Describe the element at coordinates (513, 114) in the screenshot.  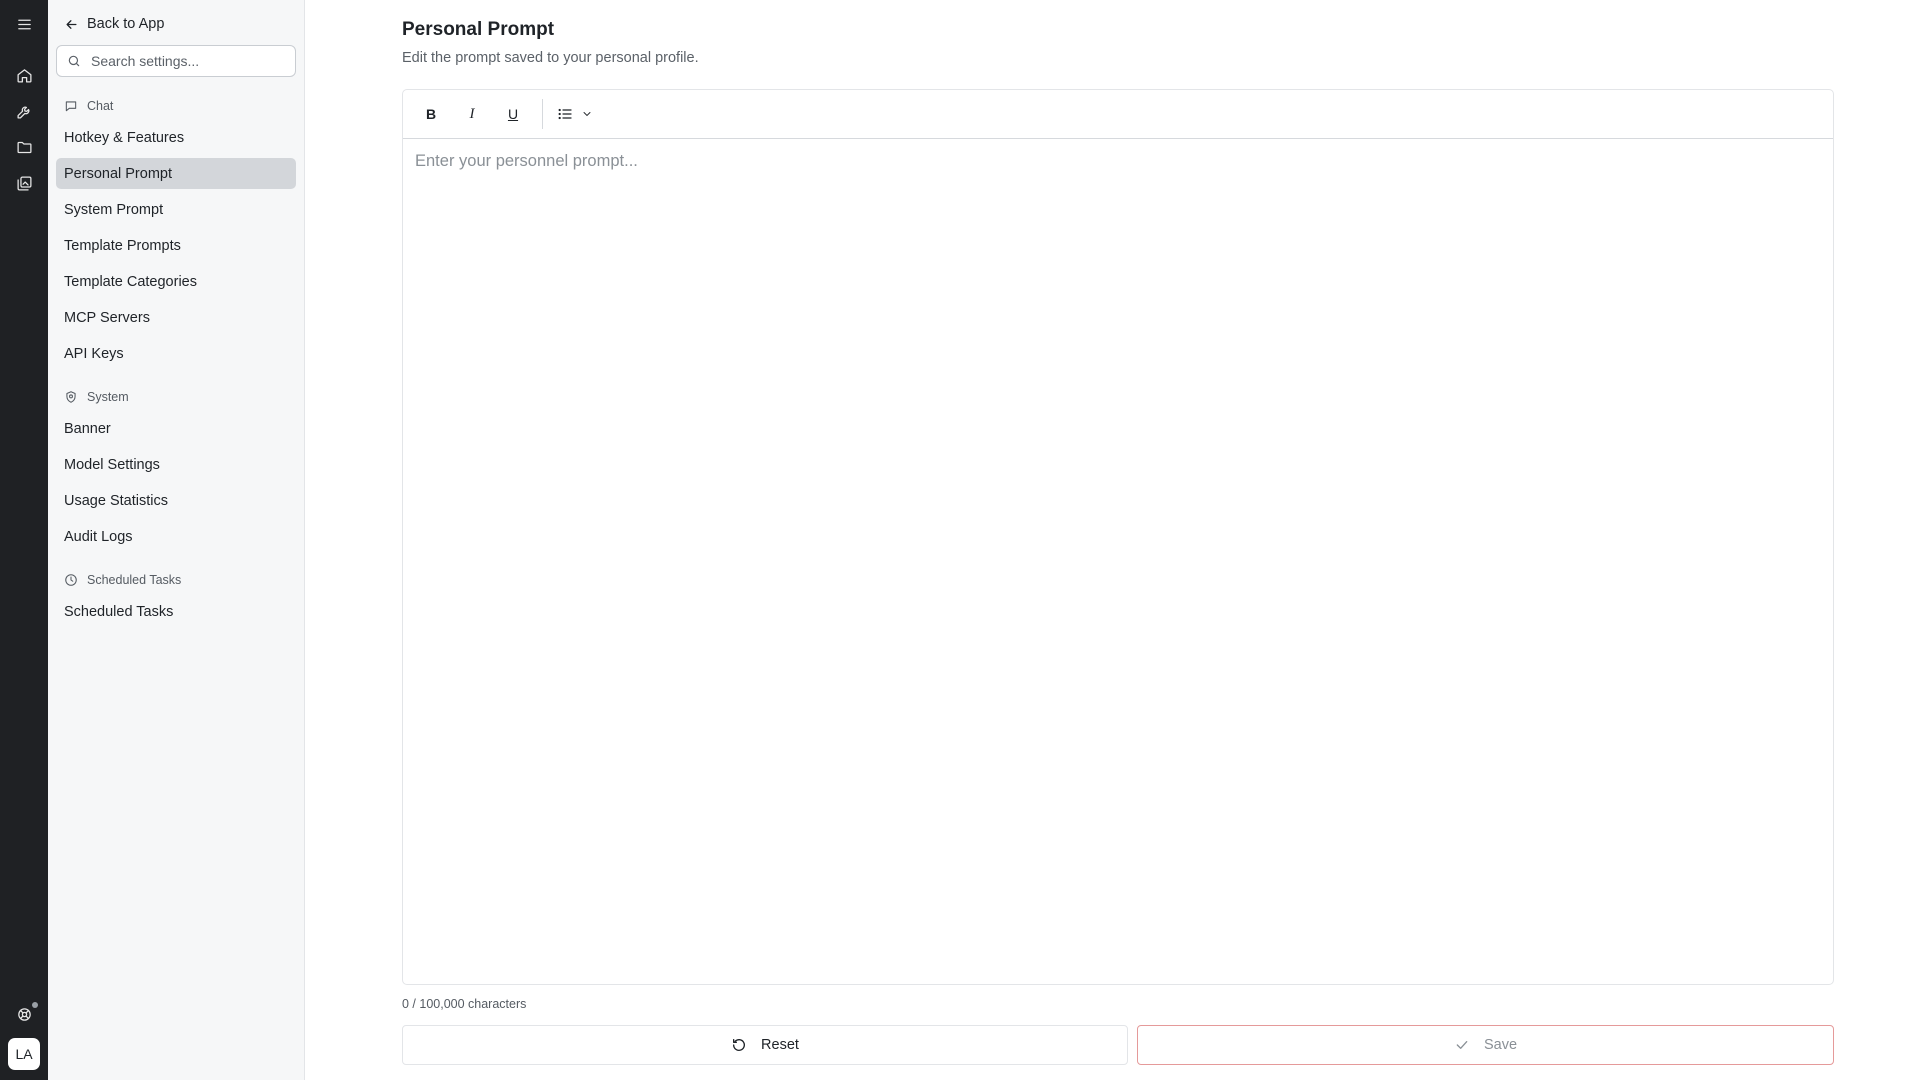
I see `underline-button: U` at that location.